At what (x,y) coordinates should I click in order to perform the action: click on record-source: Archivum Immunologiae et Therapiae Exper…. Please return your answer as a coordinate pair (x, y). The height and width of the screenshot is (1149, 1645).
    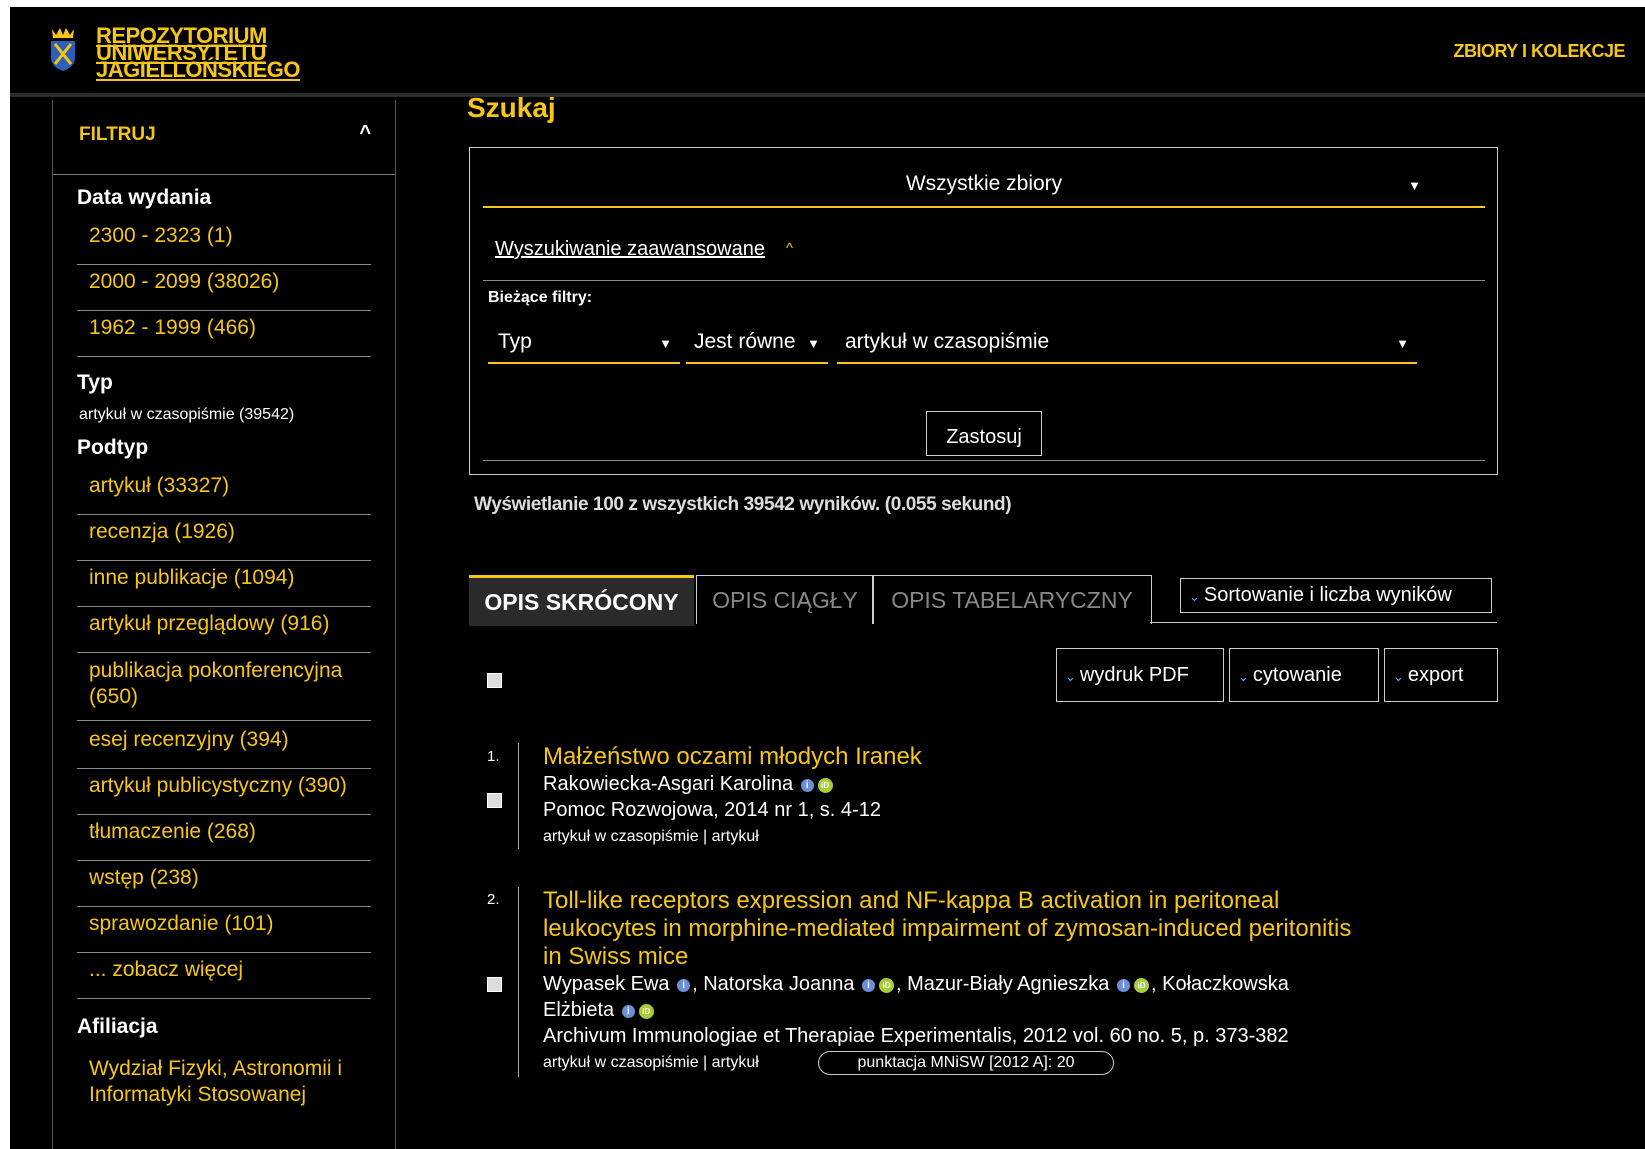
    Looking at the image, I should click on (916, 1036).